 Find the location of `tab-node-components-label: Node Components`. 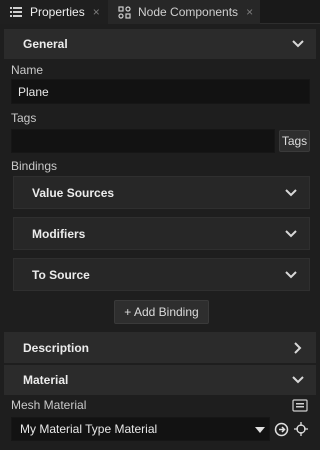

tab-node-components-label: Node Components is located at coordinates (188, 12).